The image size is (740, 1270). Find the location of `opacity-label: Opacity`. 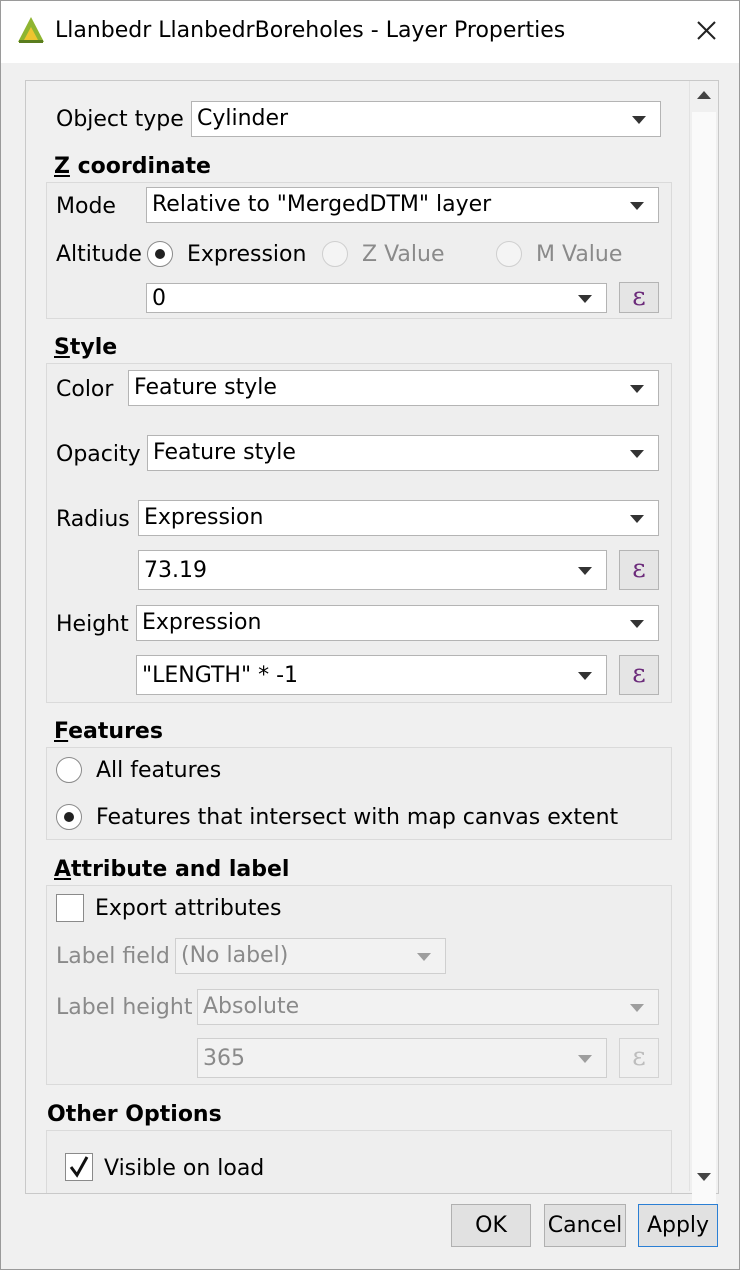

opacity-label: Opacity is located at coordinates (98, 454).